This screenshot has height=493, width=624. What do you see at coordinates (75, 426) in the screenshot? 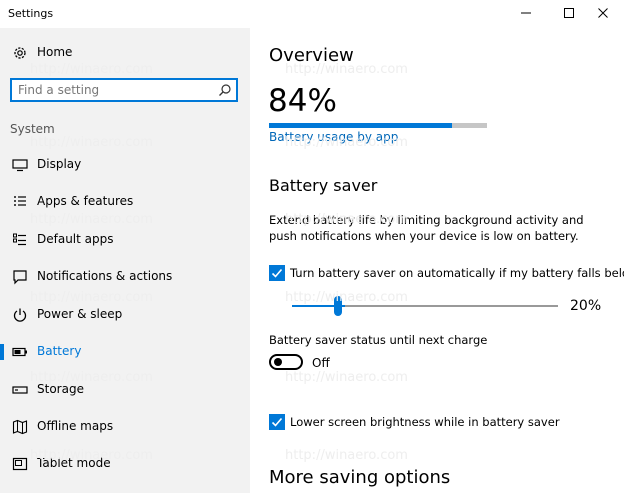
I see `sidebar-item-label: Offline maps` at bounding box center [75, 426].